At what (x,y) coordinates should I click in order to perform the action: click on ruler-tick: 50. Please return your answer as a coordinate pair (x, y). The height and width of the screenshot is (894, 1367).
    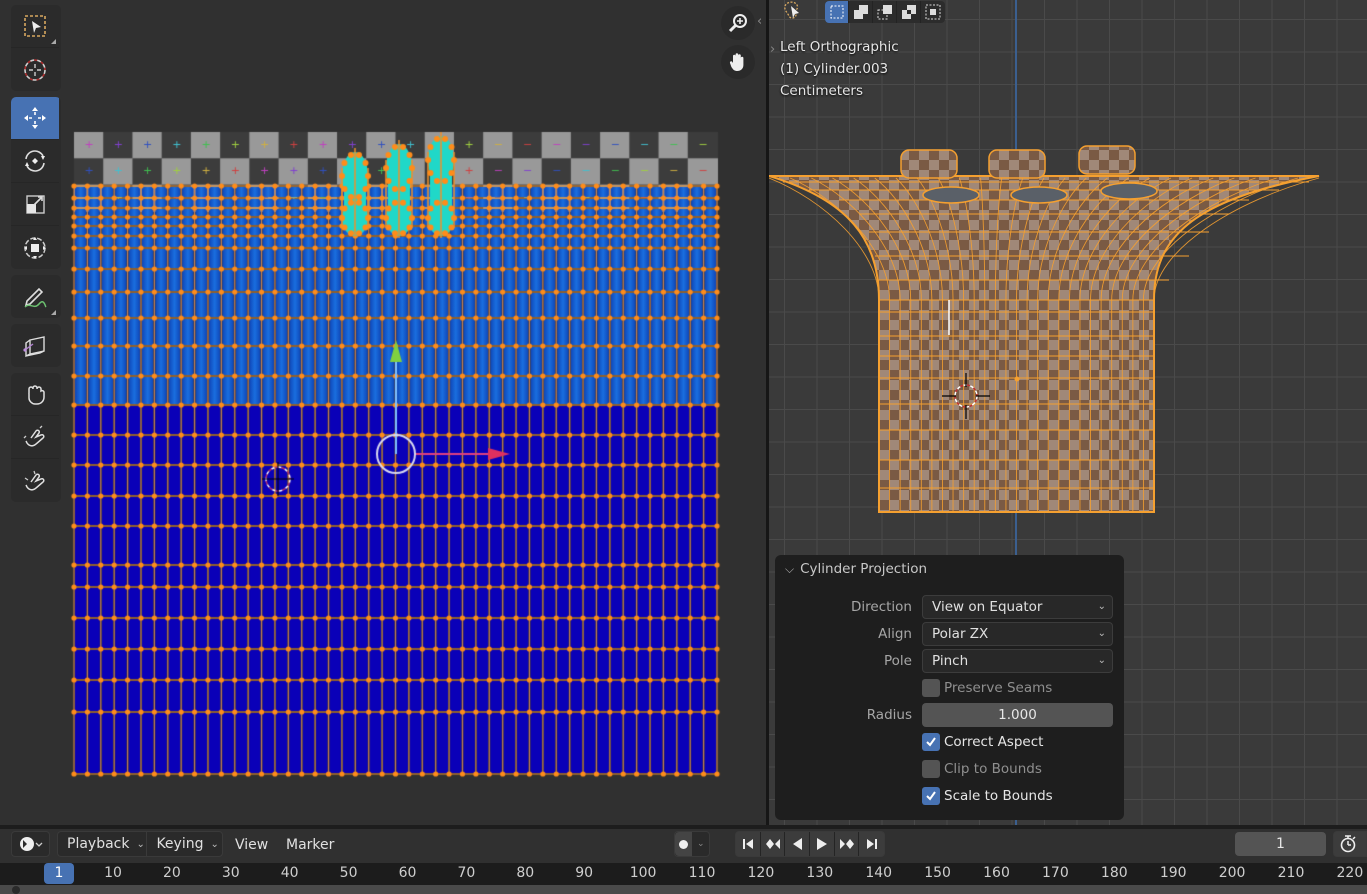
    Looking at the image, I should click on (348, 873).